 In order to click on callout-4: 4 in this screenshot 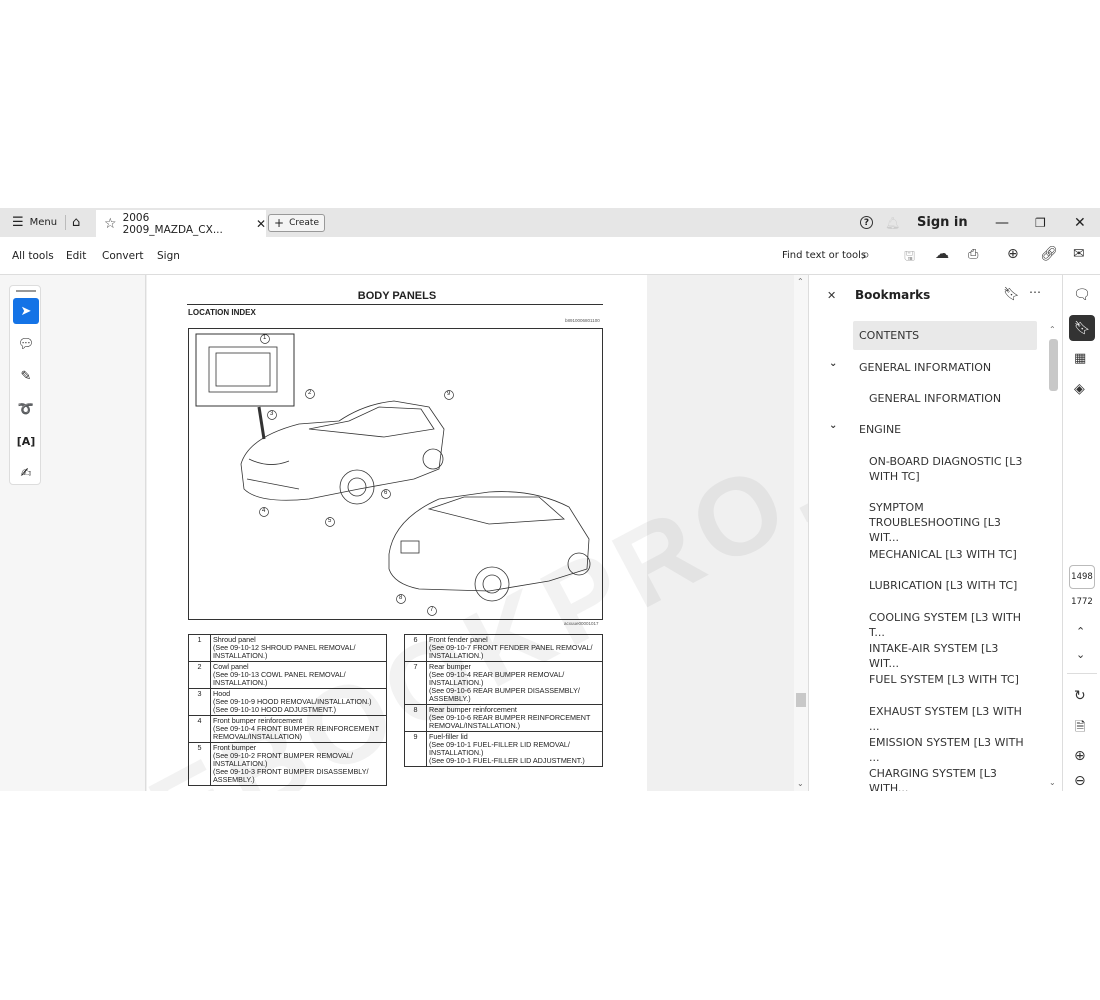, I will do `click(264, 511)`.